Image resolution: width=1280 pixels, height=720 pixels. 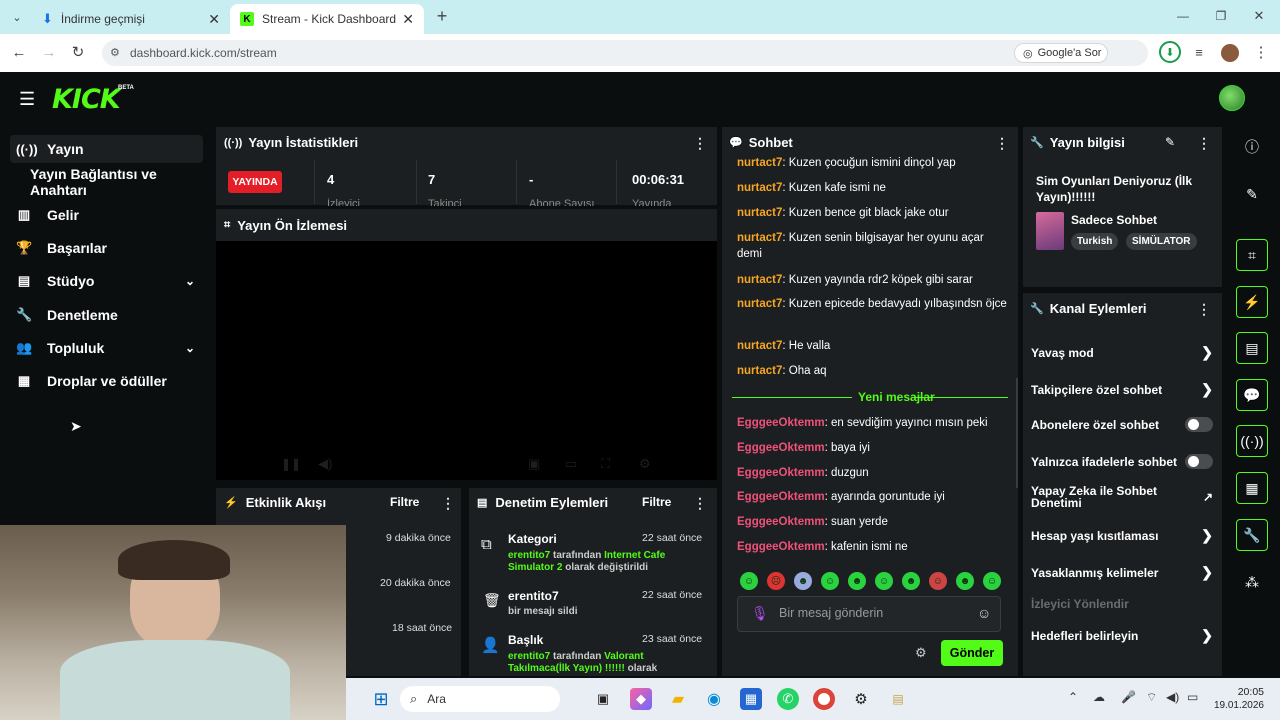 I want to click on kick-logo: KICK, so click(x=86, y=99).